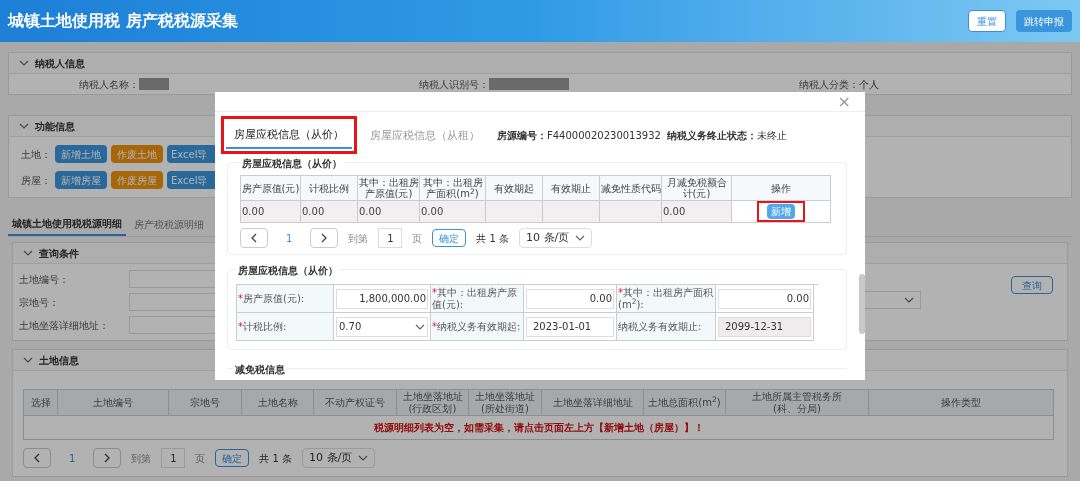  What do you see at coordinates (109, 84) in the screenshot?
I see `field-label: 纳税人名称：` at bounding box center [109, 84].